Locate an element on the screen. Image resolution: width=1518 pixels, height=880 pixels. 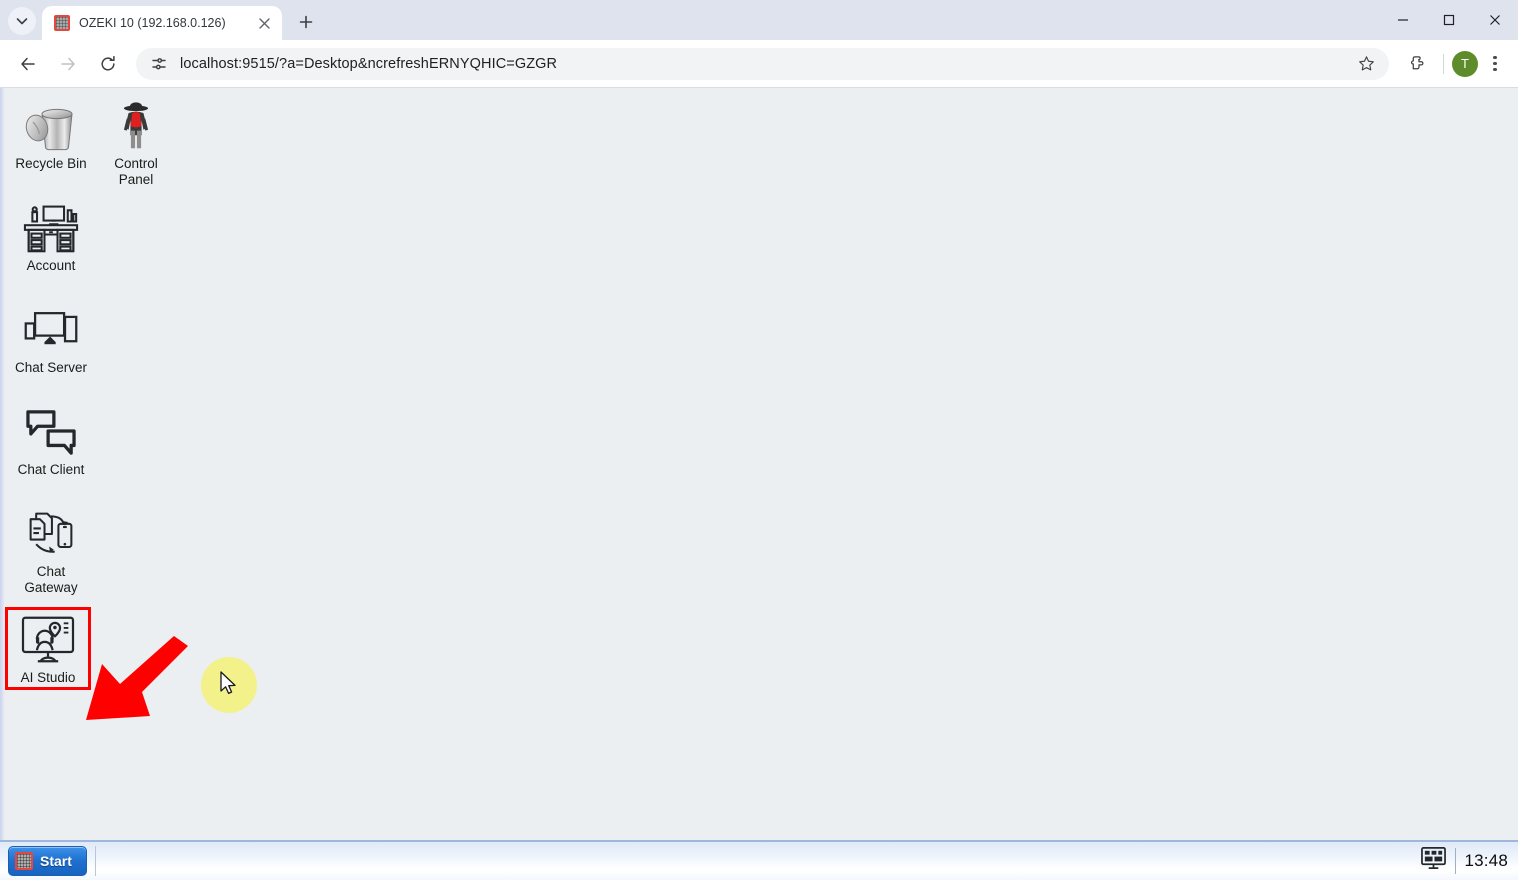
desktop-icon-chat-gateway: Chat Gateway is located at coordinates (51, 551).